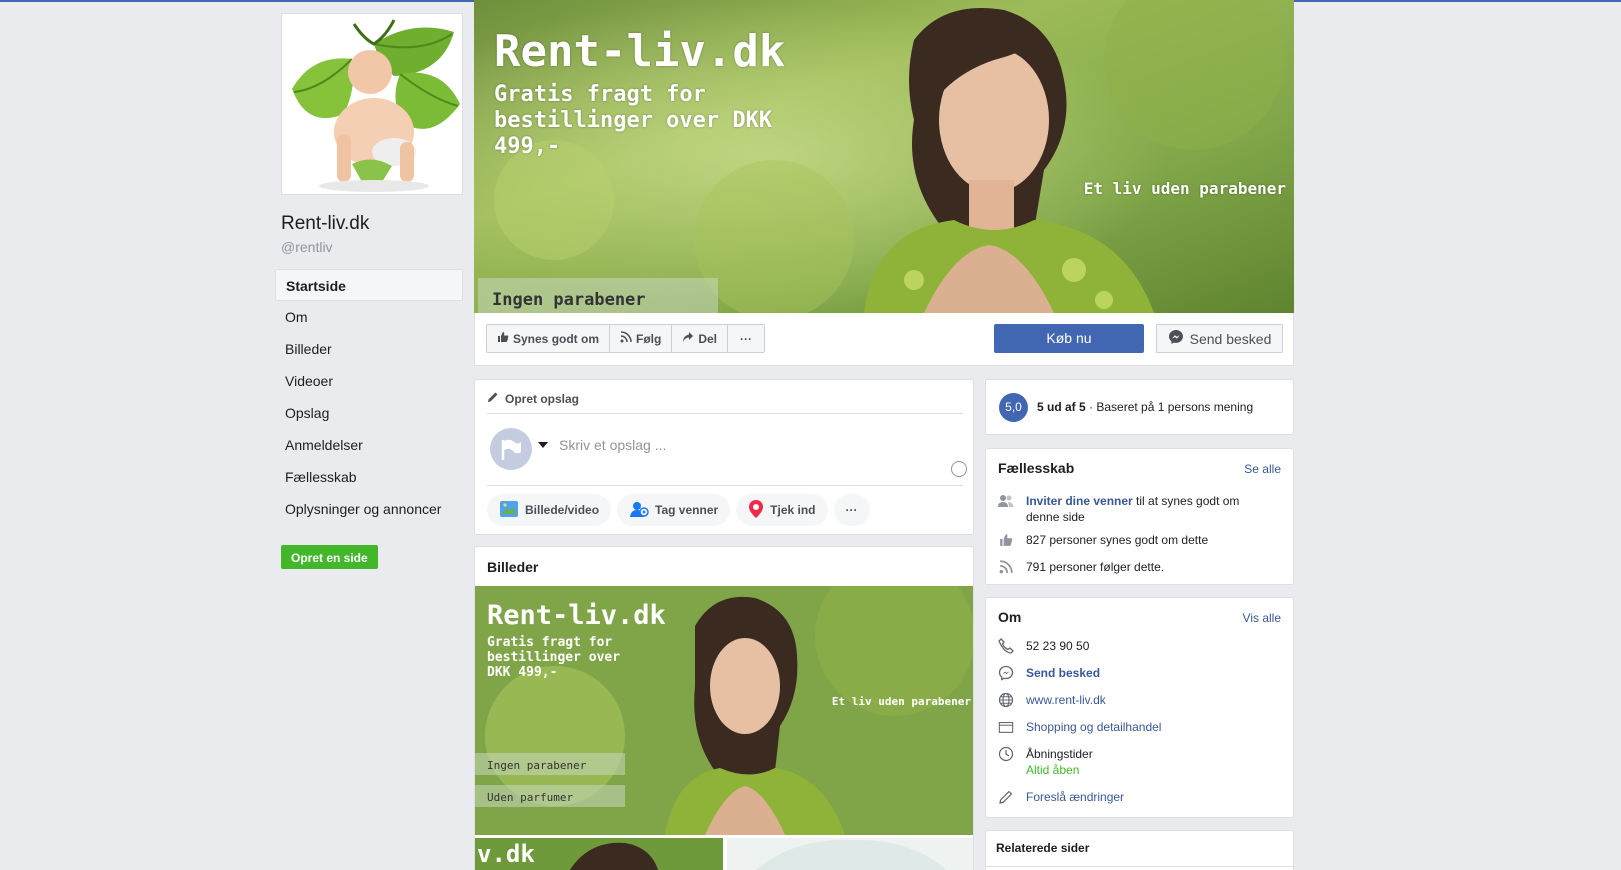 The height and width of the screenshot is (870, 1621). What do you see at coordinates (687, 510) in the screenshot?
I see `tag-friends-label: Tag venner` at bounding box center [687, 510].